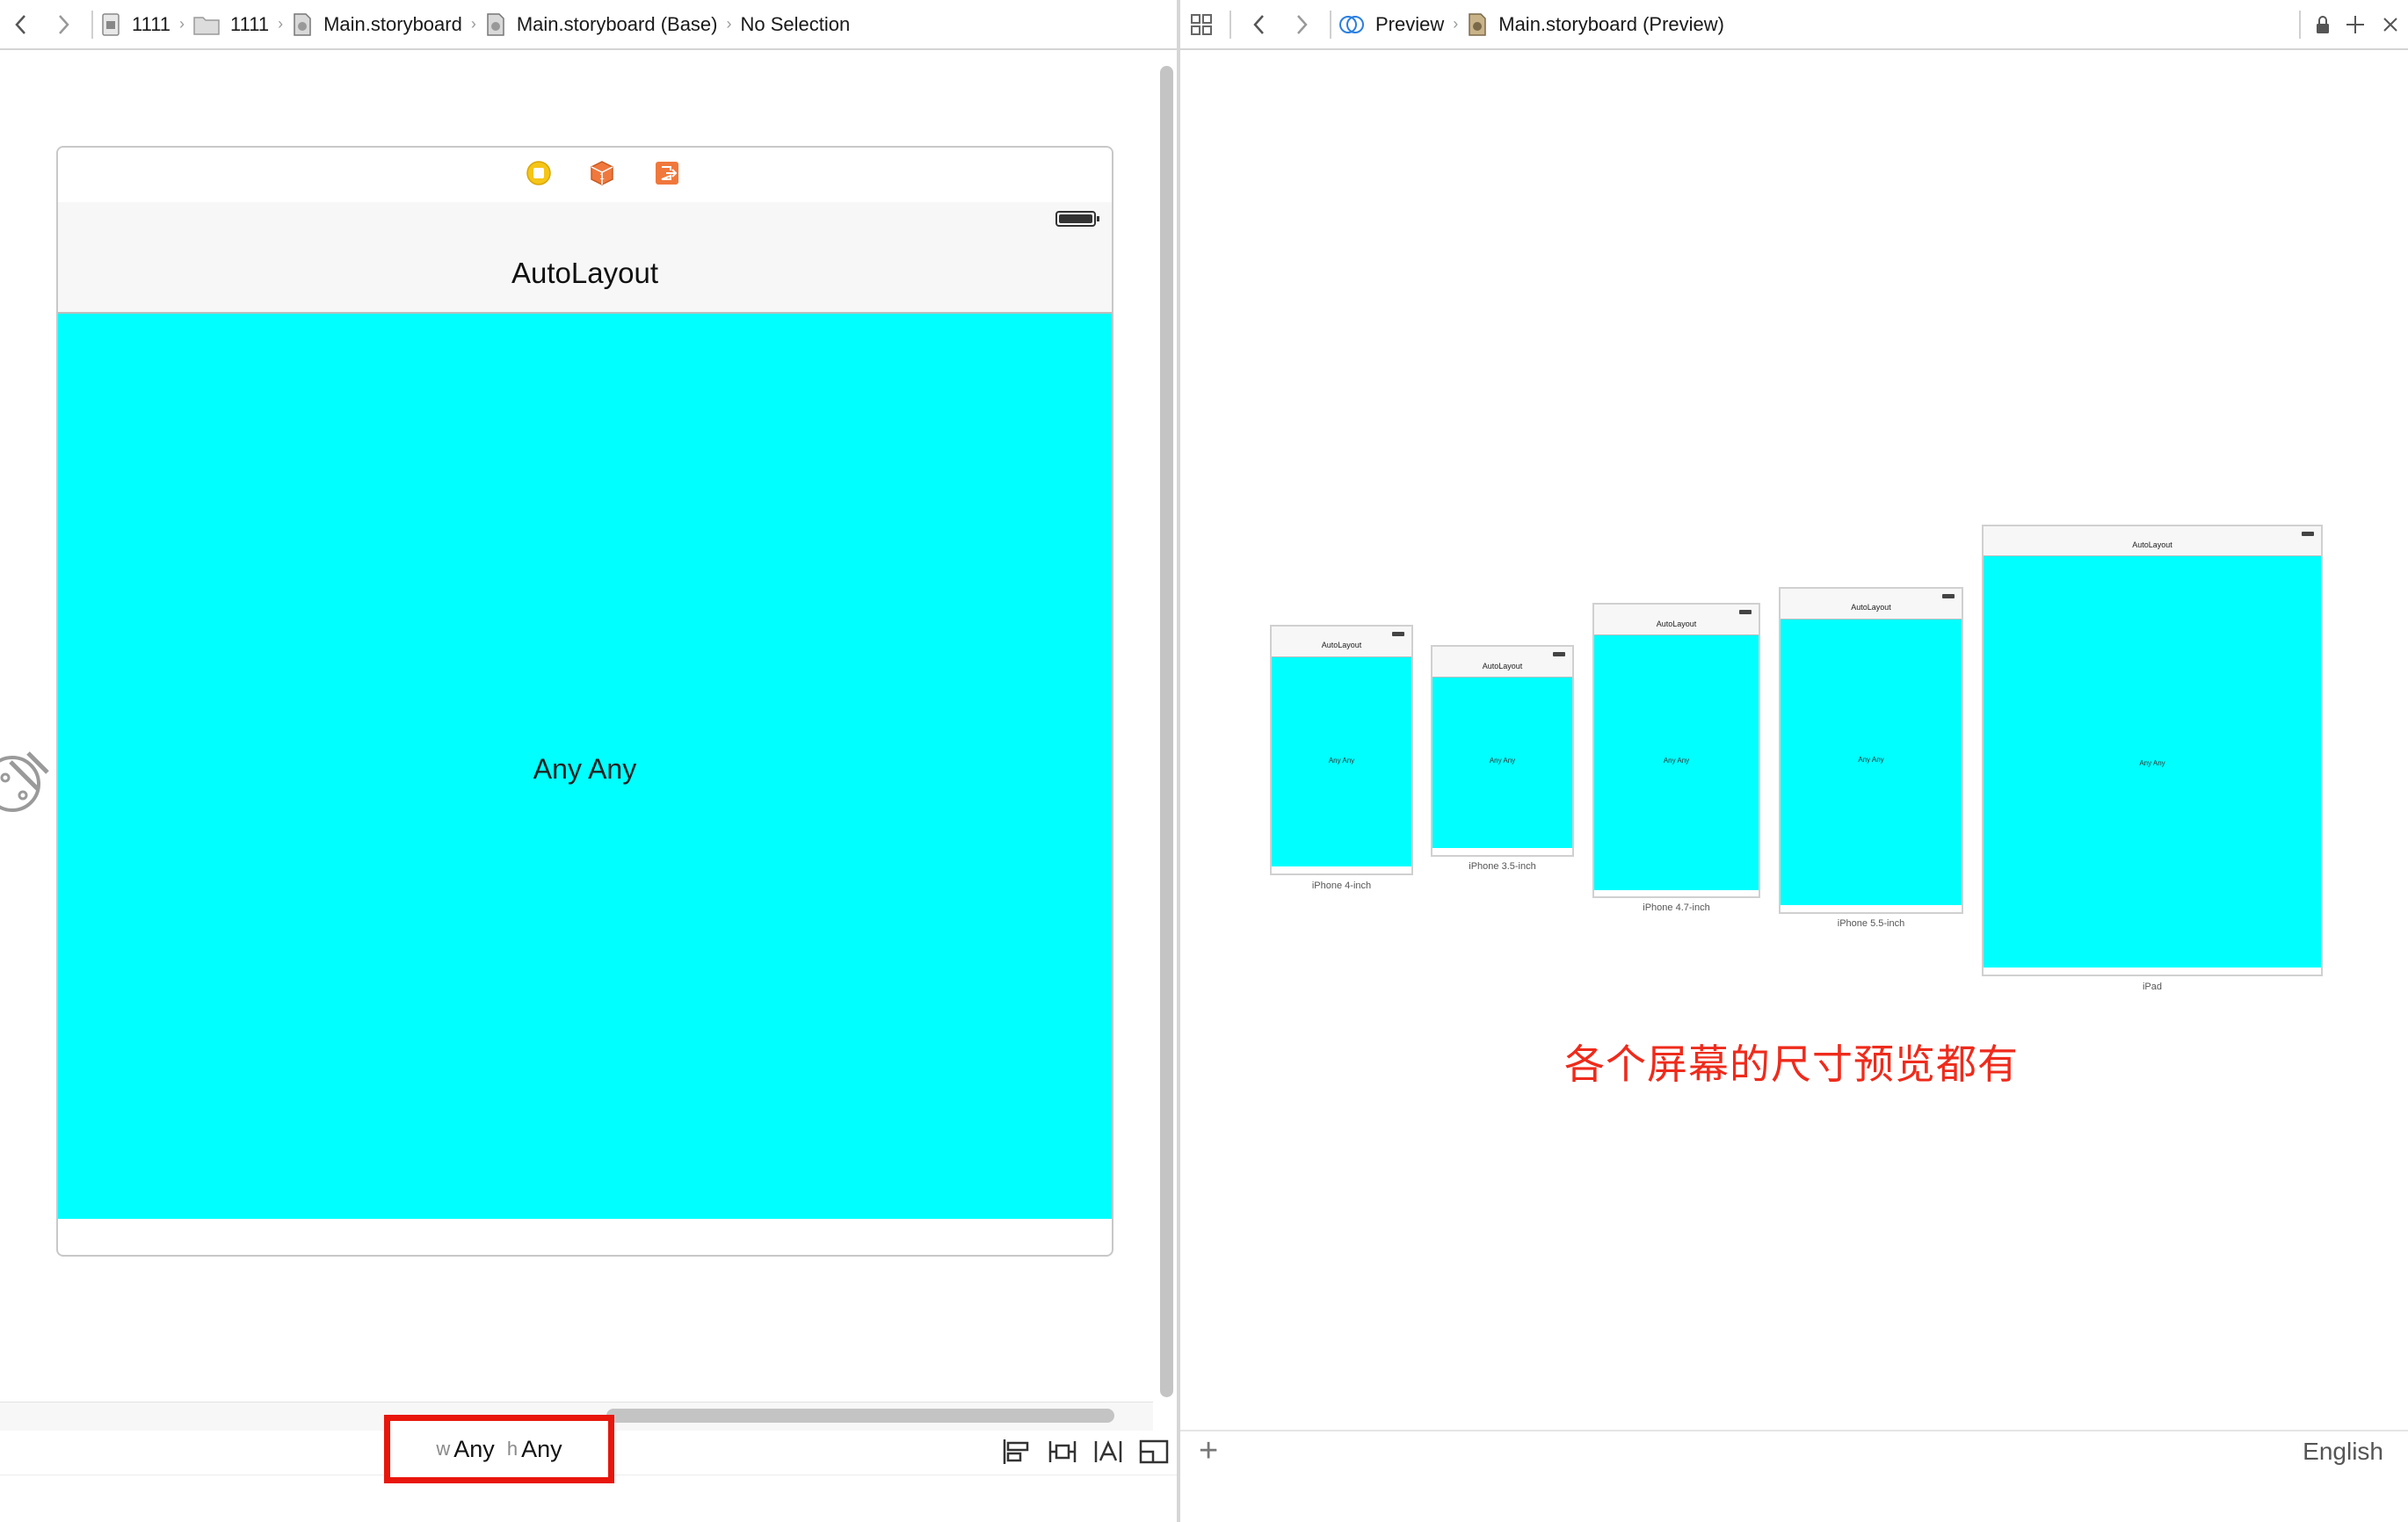 The width and height of the screenshot is (2408, 1522). I want to click on add-editor-icon, so click(2355, 24).